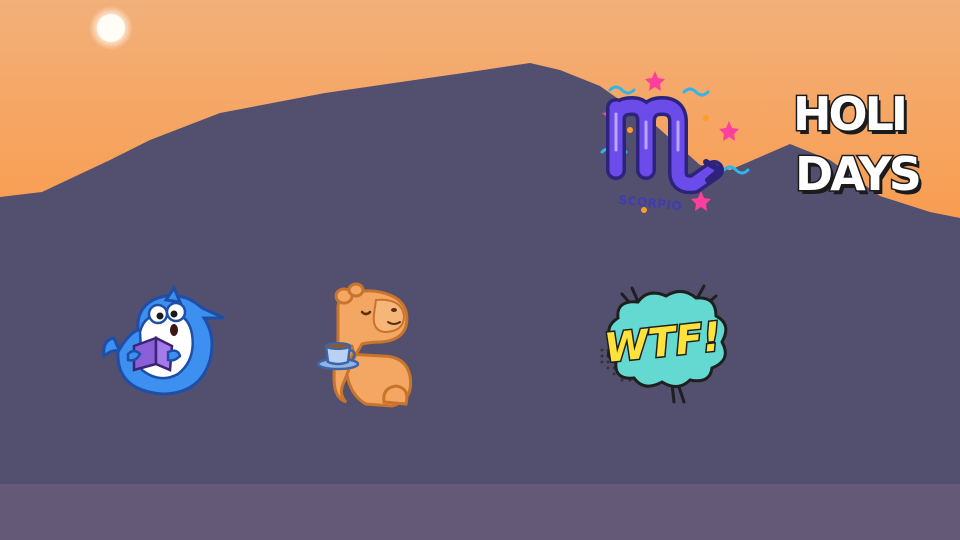 This screenshot has width=960, height=540. Describe the element at coordinates (480, 512) in the screenshot. I see `ground-strip` at that location.